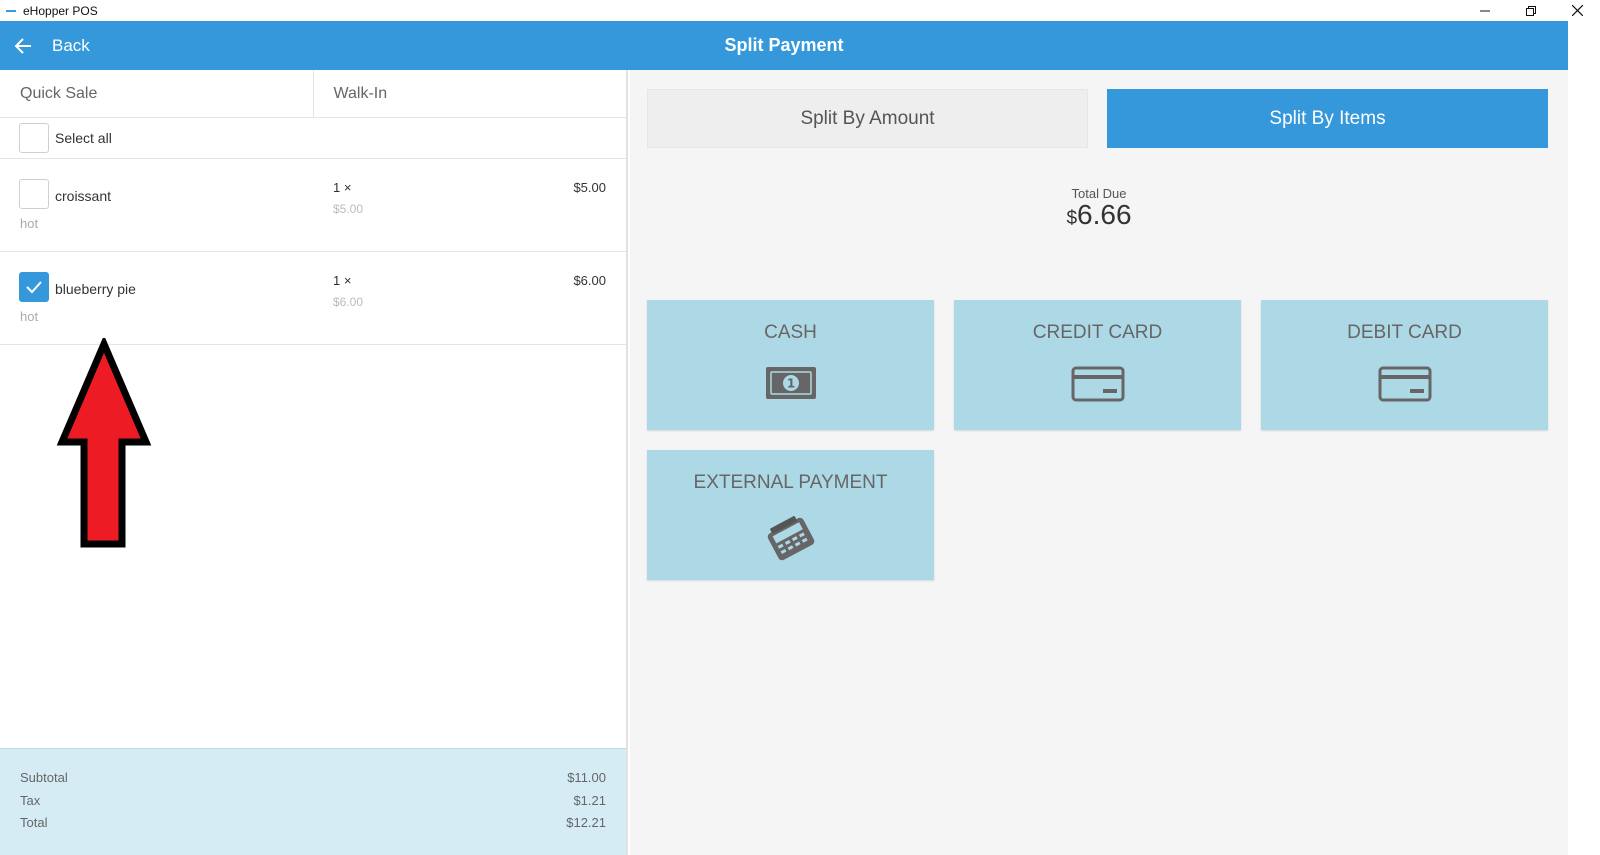 The height and width of the screenshot is (855, 1600). What do you see at coordinates (1097, 384) in the screenshot?
I see `credit-card-icon` at bounding box center [1097, 384].